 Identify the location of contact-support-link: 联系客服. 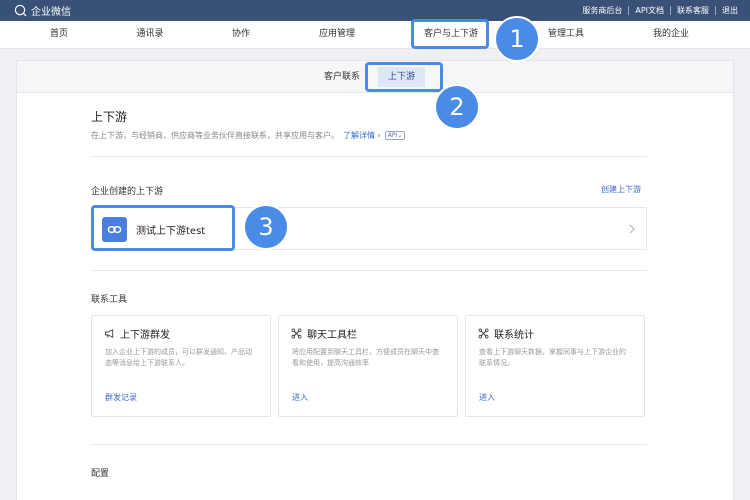
(693, 10).